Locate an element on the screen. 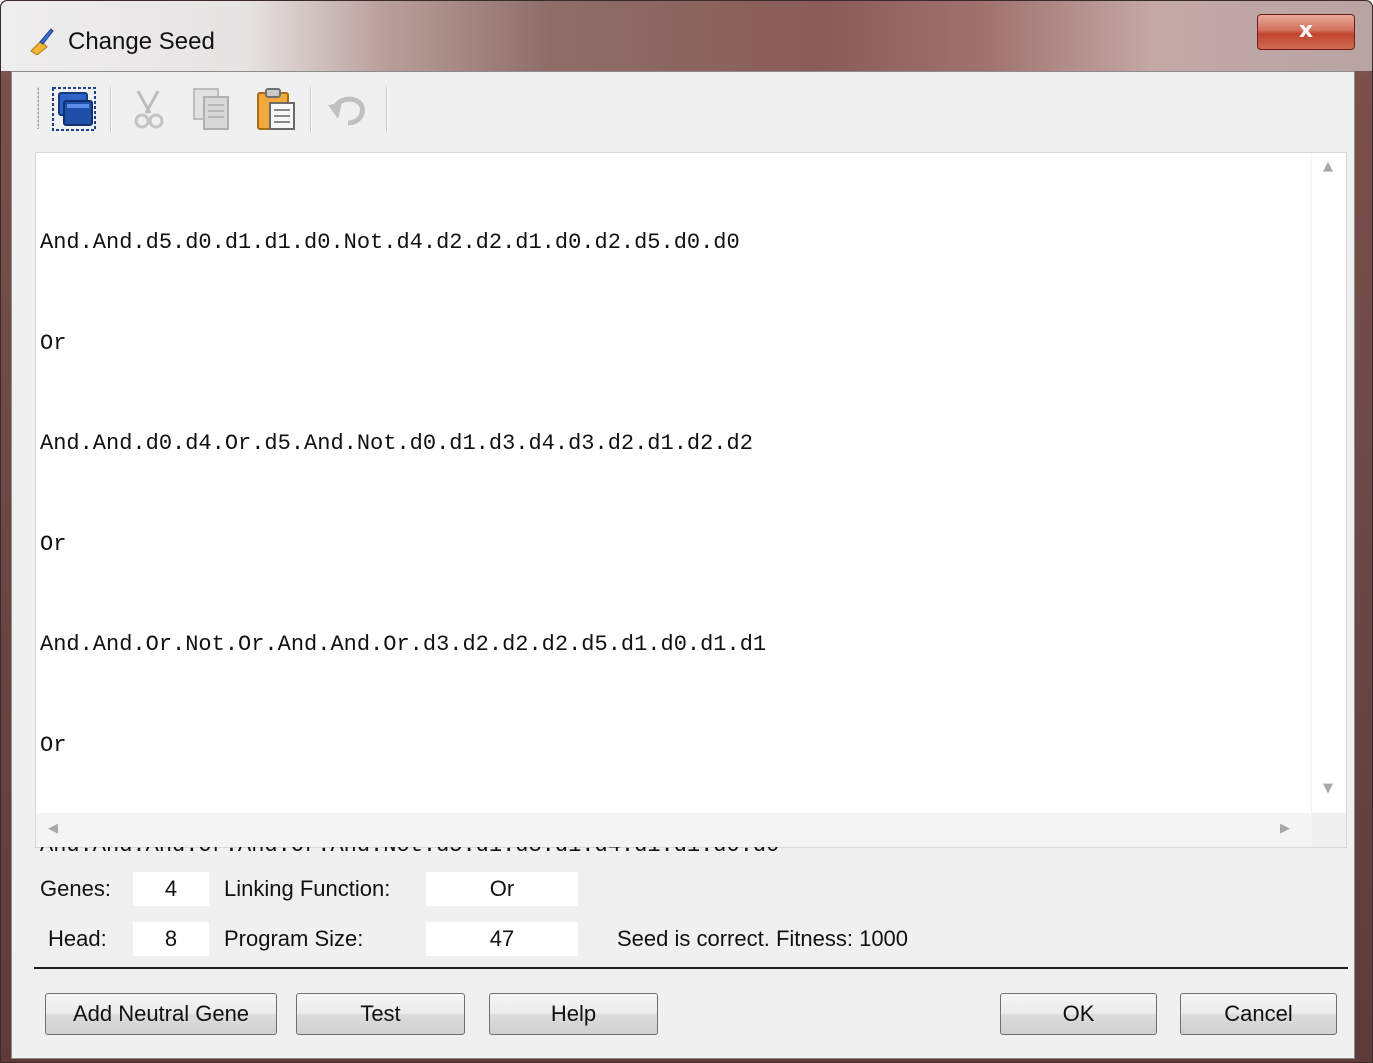  close-button: x is located at coordinates (1306, 32).